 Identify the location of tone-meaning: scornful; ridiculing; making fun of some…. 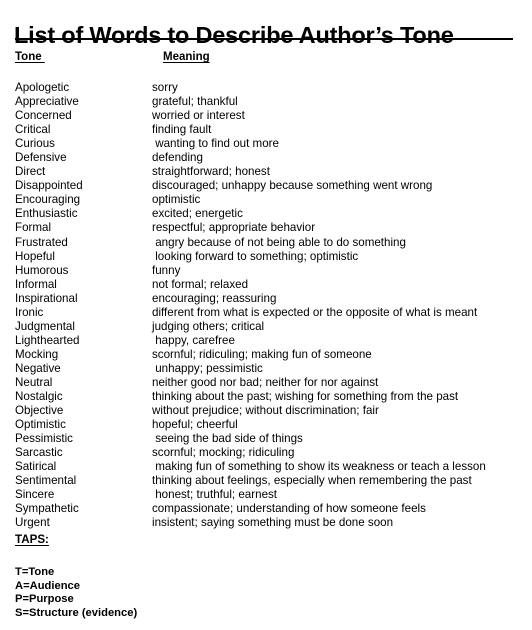
(262, 354).